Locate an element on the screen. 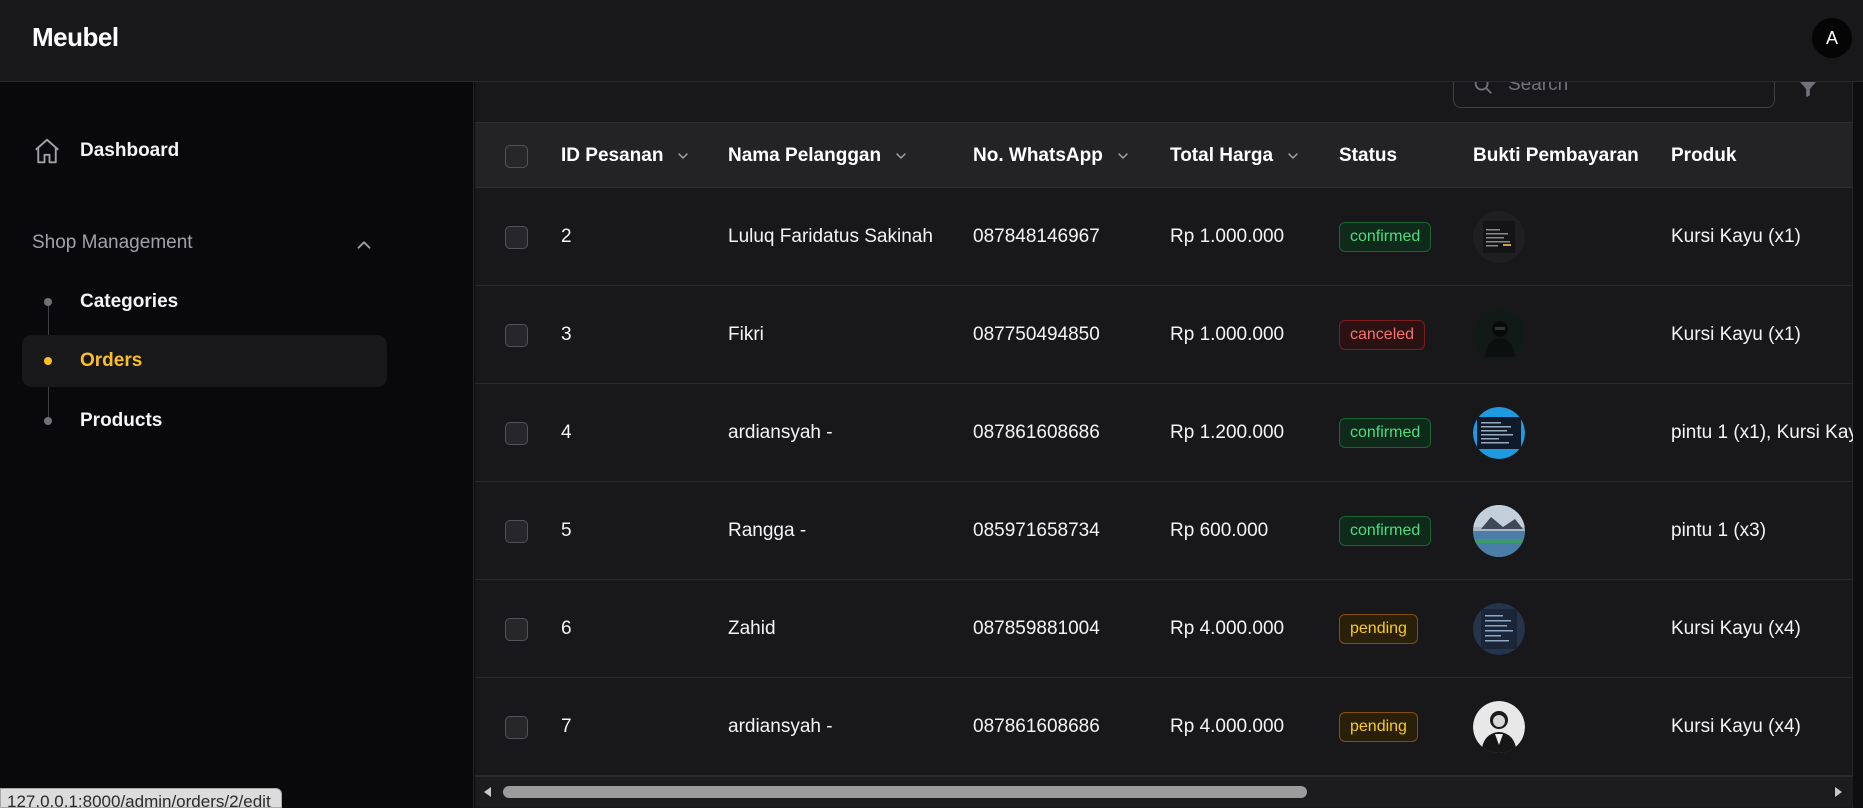  column-header-label: Total Harga is located at coordinates (1222, 155).